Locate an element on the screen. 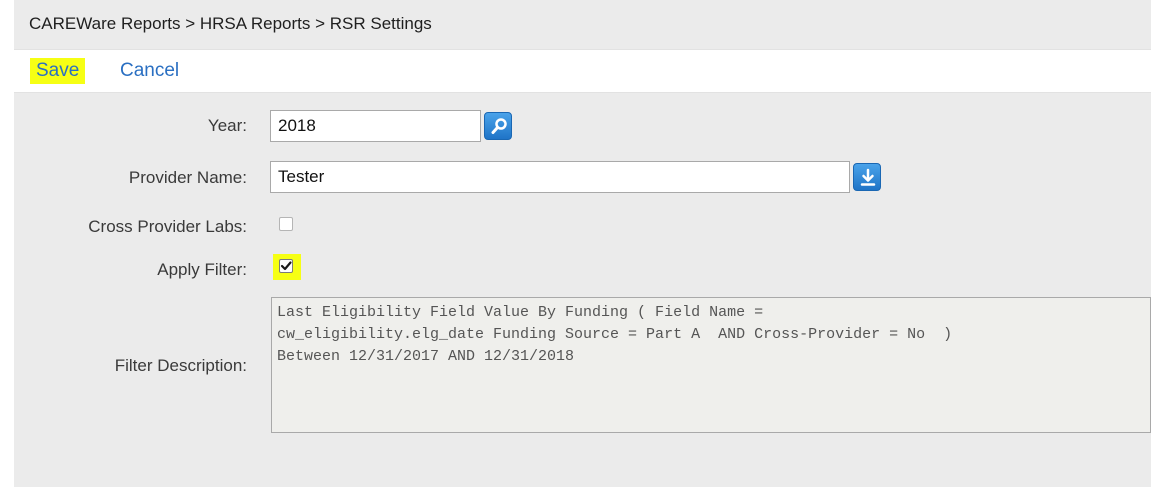  download-arrow-icon is located at coordinates (868, 177).